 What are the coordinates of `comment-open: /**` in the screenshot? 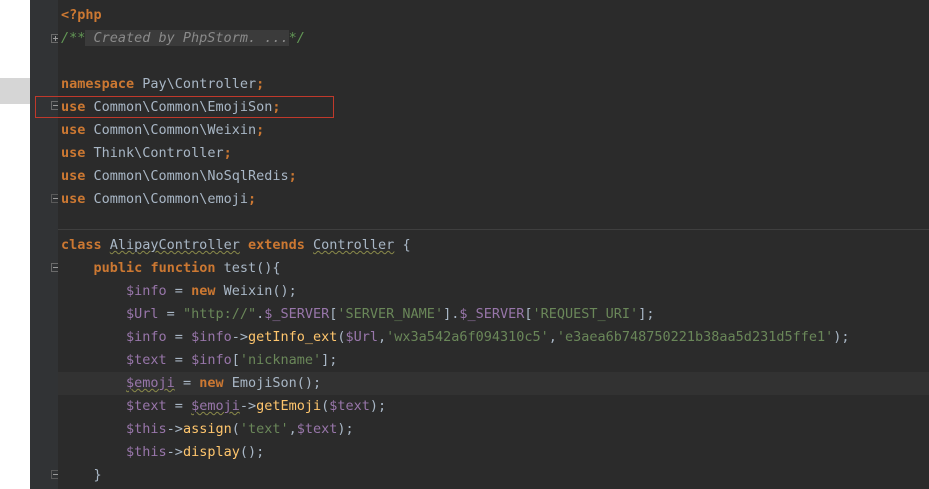 It's located at (73, 38).